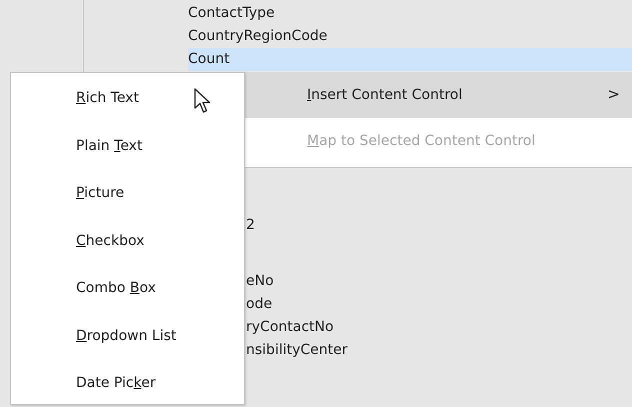 The image size is (632, 407). I want to click on field-item: ode, so click(259, 304).